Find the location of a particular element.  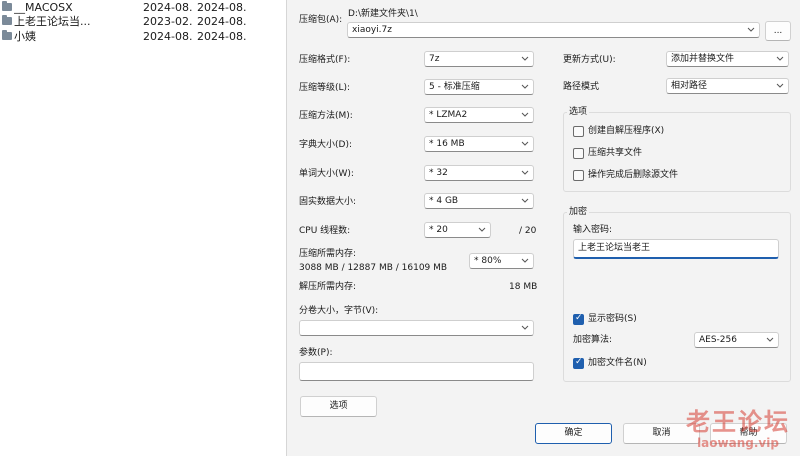

archive-name-combo: xiaoyi.7z is located at coordinates (553, 30).